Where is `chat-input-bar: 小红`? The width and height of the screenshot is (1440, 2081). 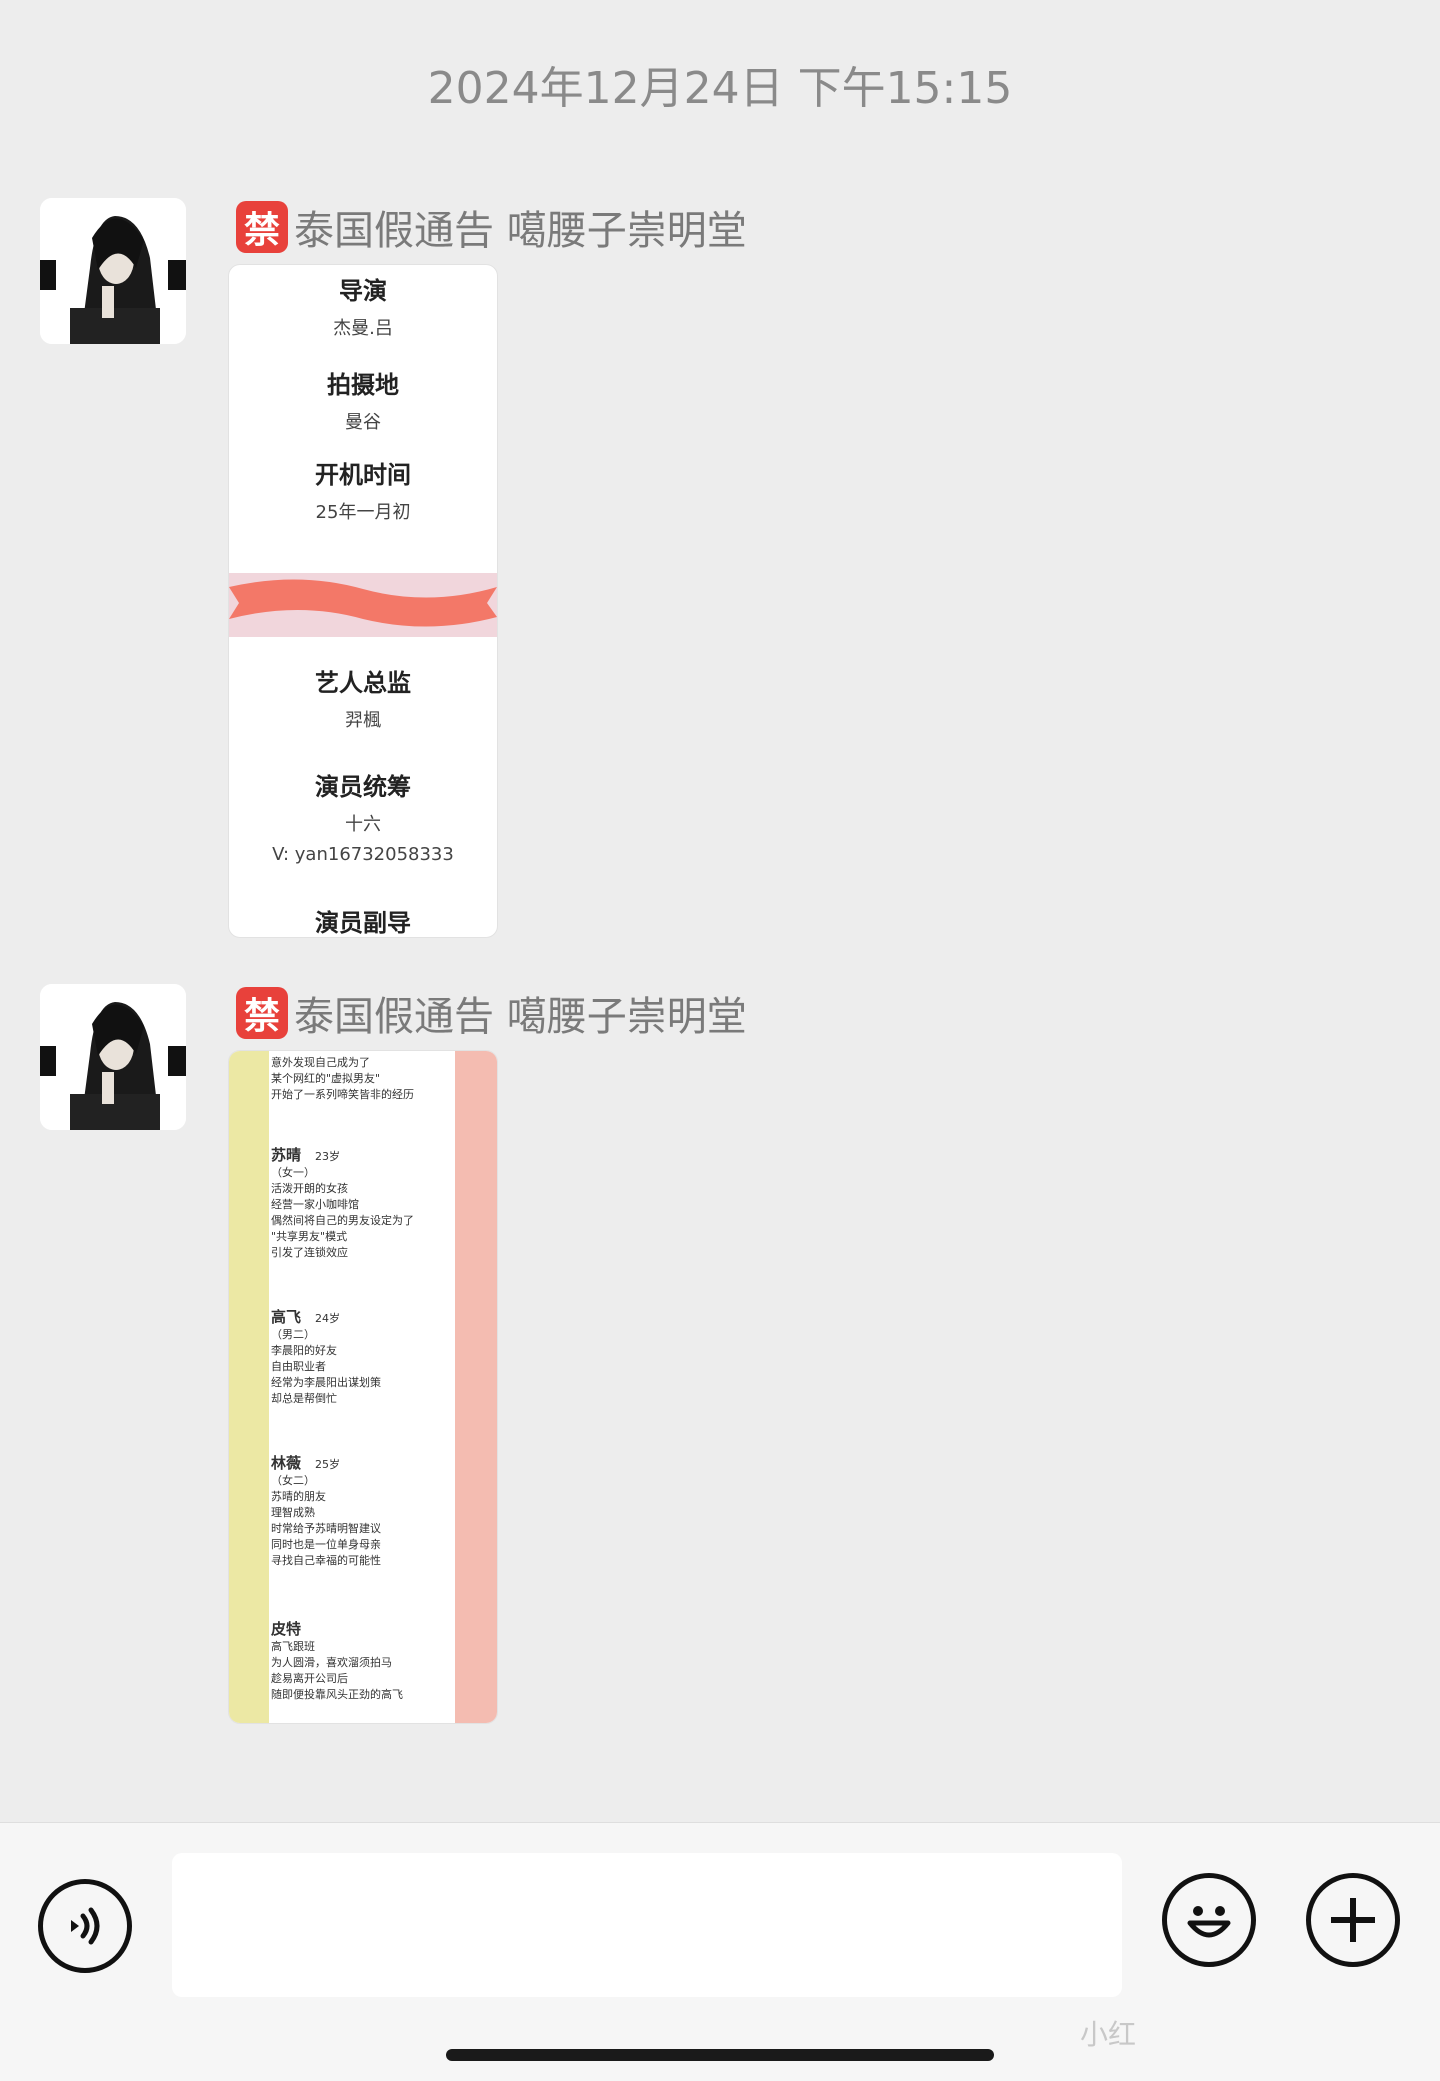
chat-input-bar: 小红 is located at coordinates (720, 1951).